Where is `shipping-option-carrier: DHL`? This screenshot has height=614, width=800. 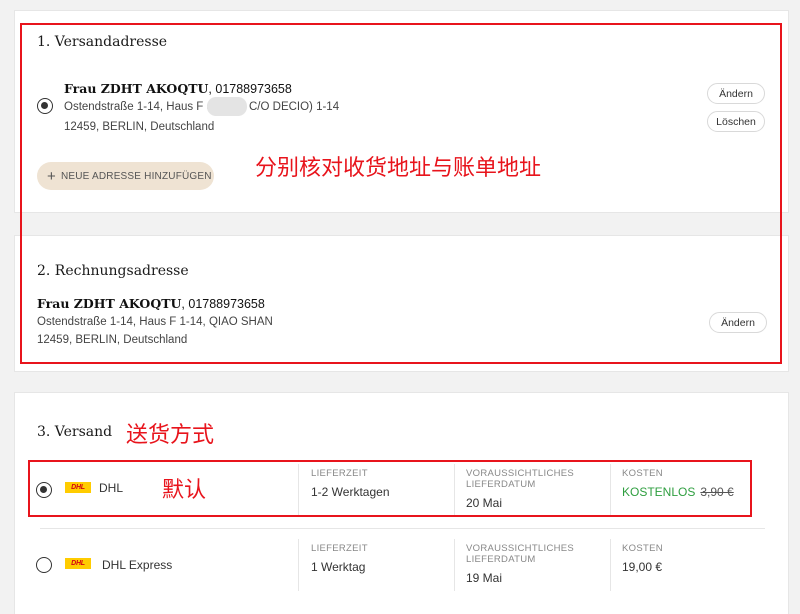 shipping-option-carrier: DHL is located at coordinates (111, 488).